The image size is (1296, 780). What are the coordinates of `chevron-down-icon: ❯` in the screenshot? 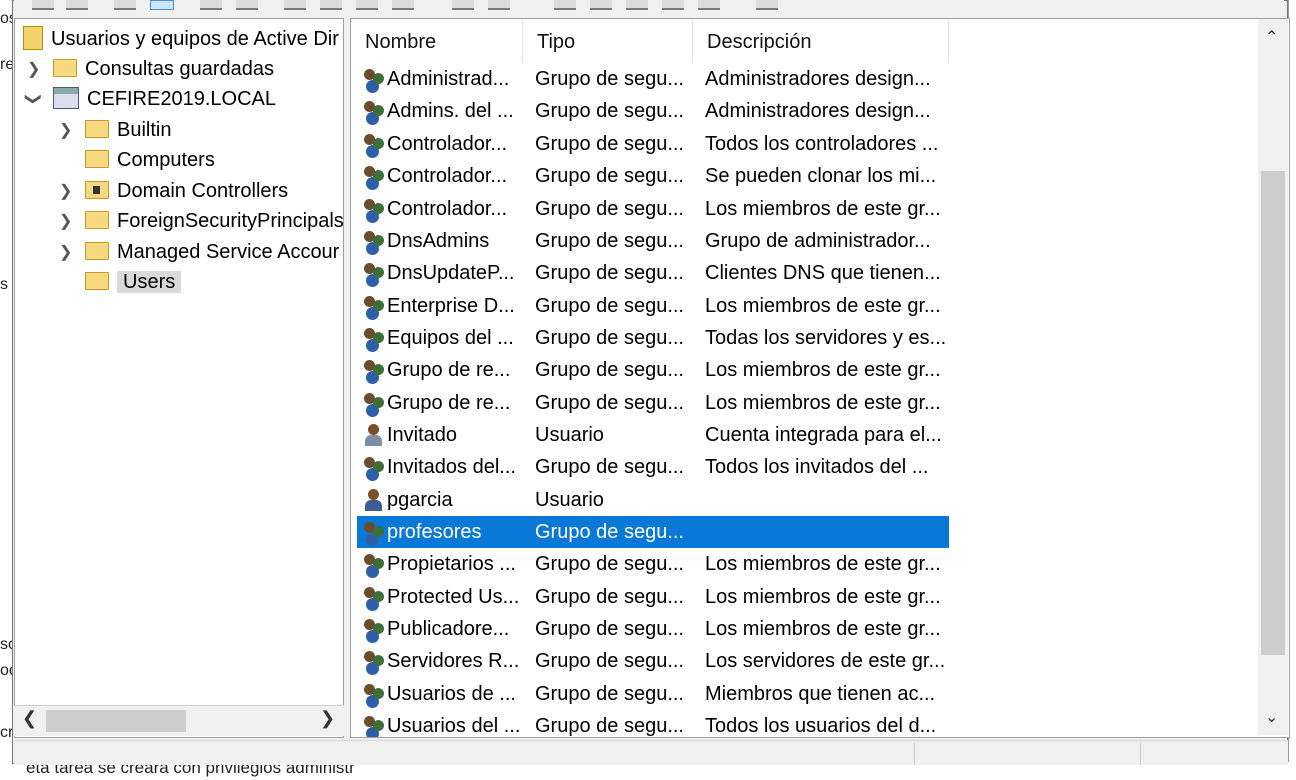 It's located at (34, 98).